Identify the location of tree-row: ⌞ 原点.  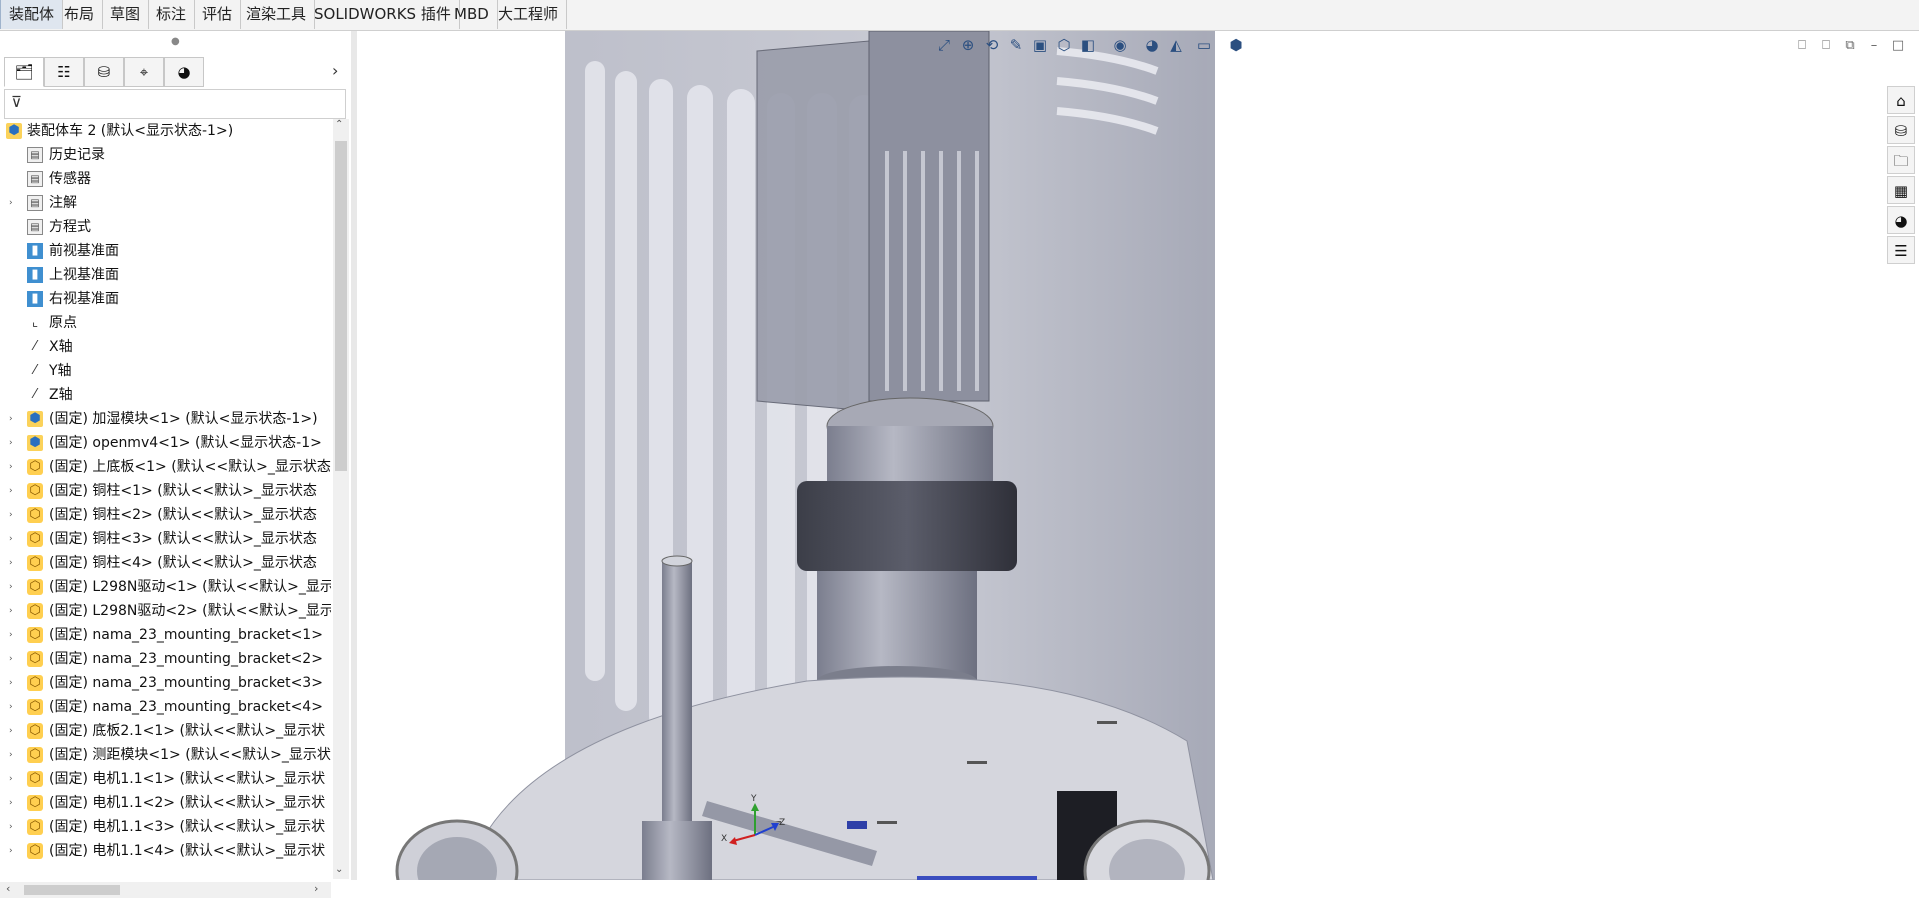
(165, 323).